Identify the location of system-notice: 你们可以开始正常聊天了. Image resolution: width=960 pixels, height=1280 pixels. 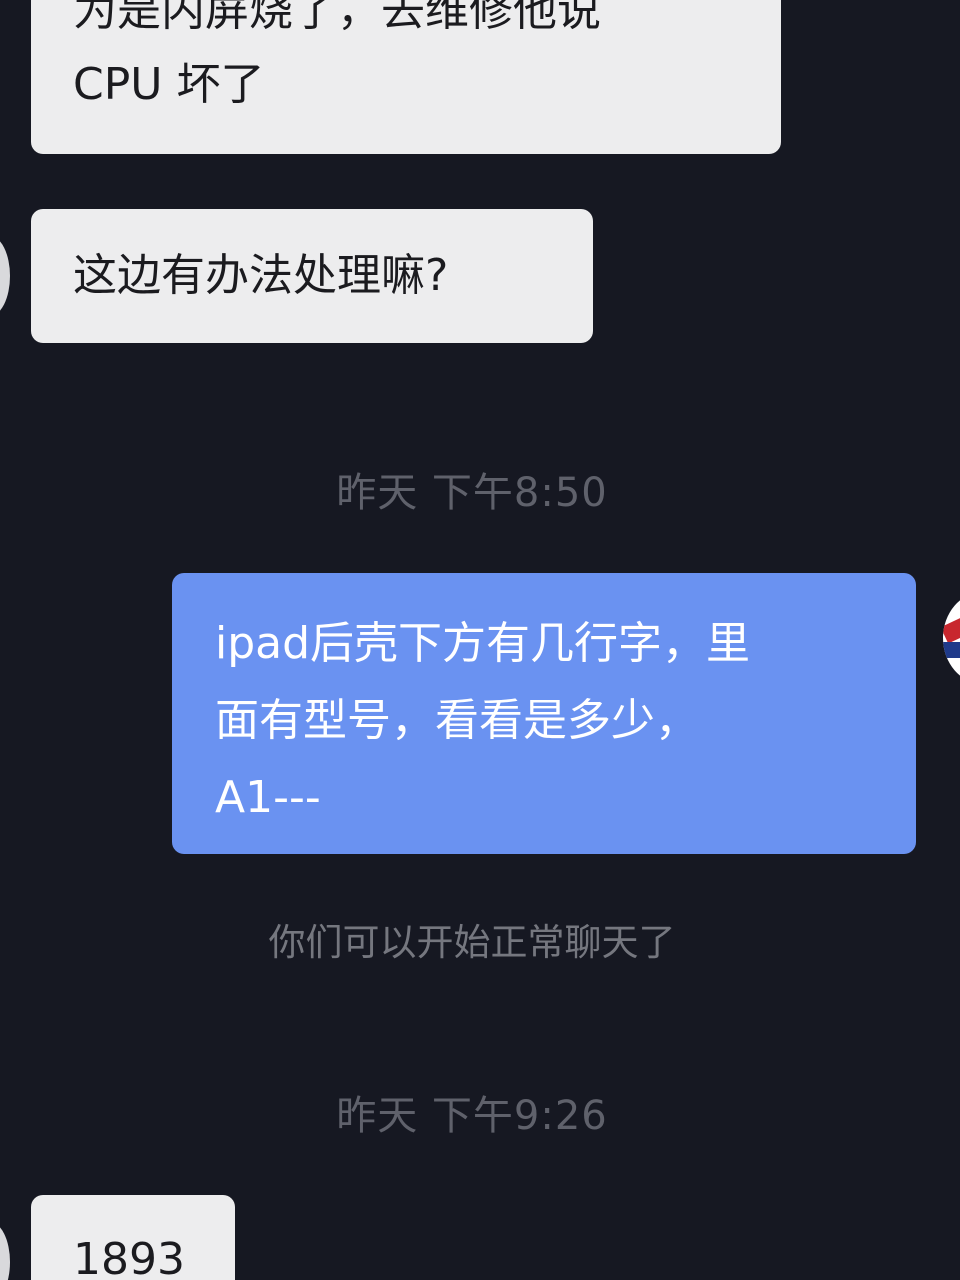
(472, 942).